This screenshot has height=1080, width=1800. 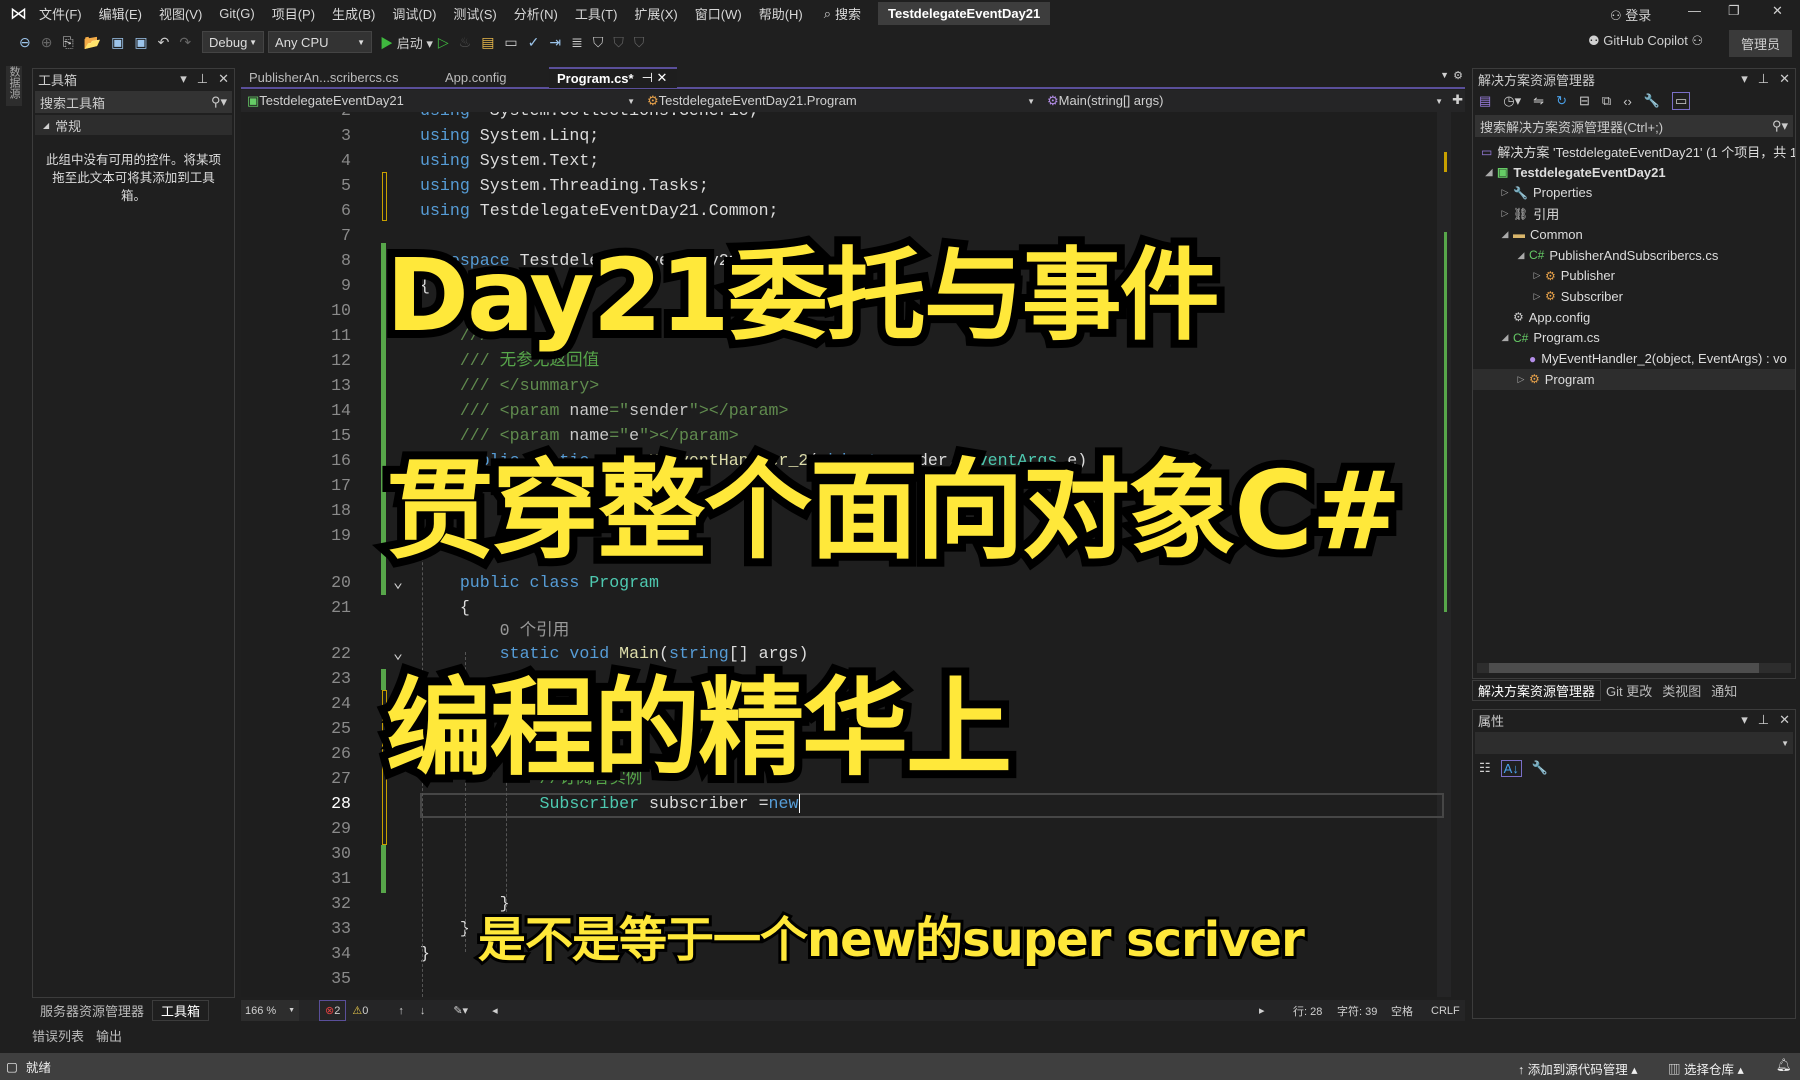 I want to click on spellcheck-icon: ✓, so click(x=534, y=42).